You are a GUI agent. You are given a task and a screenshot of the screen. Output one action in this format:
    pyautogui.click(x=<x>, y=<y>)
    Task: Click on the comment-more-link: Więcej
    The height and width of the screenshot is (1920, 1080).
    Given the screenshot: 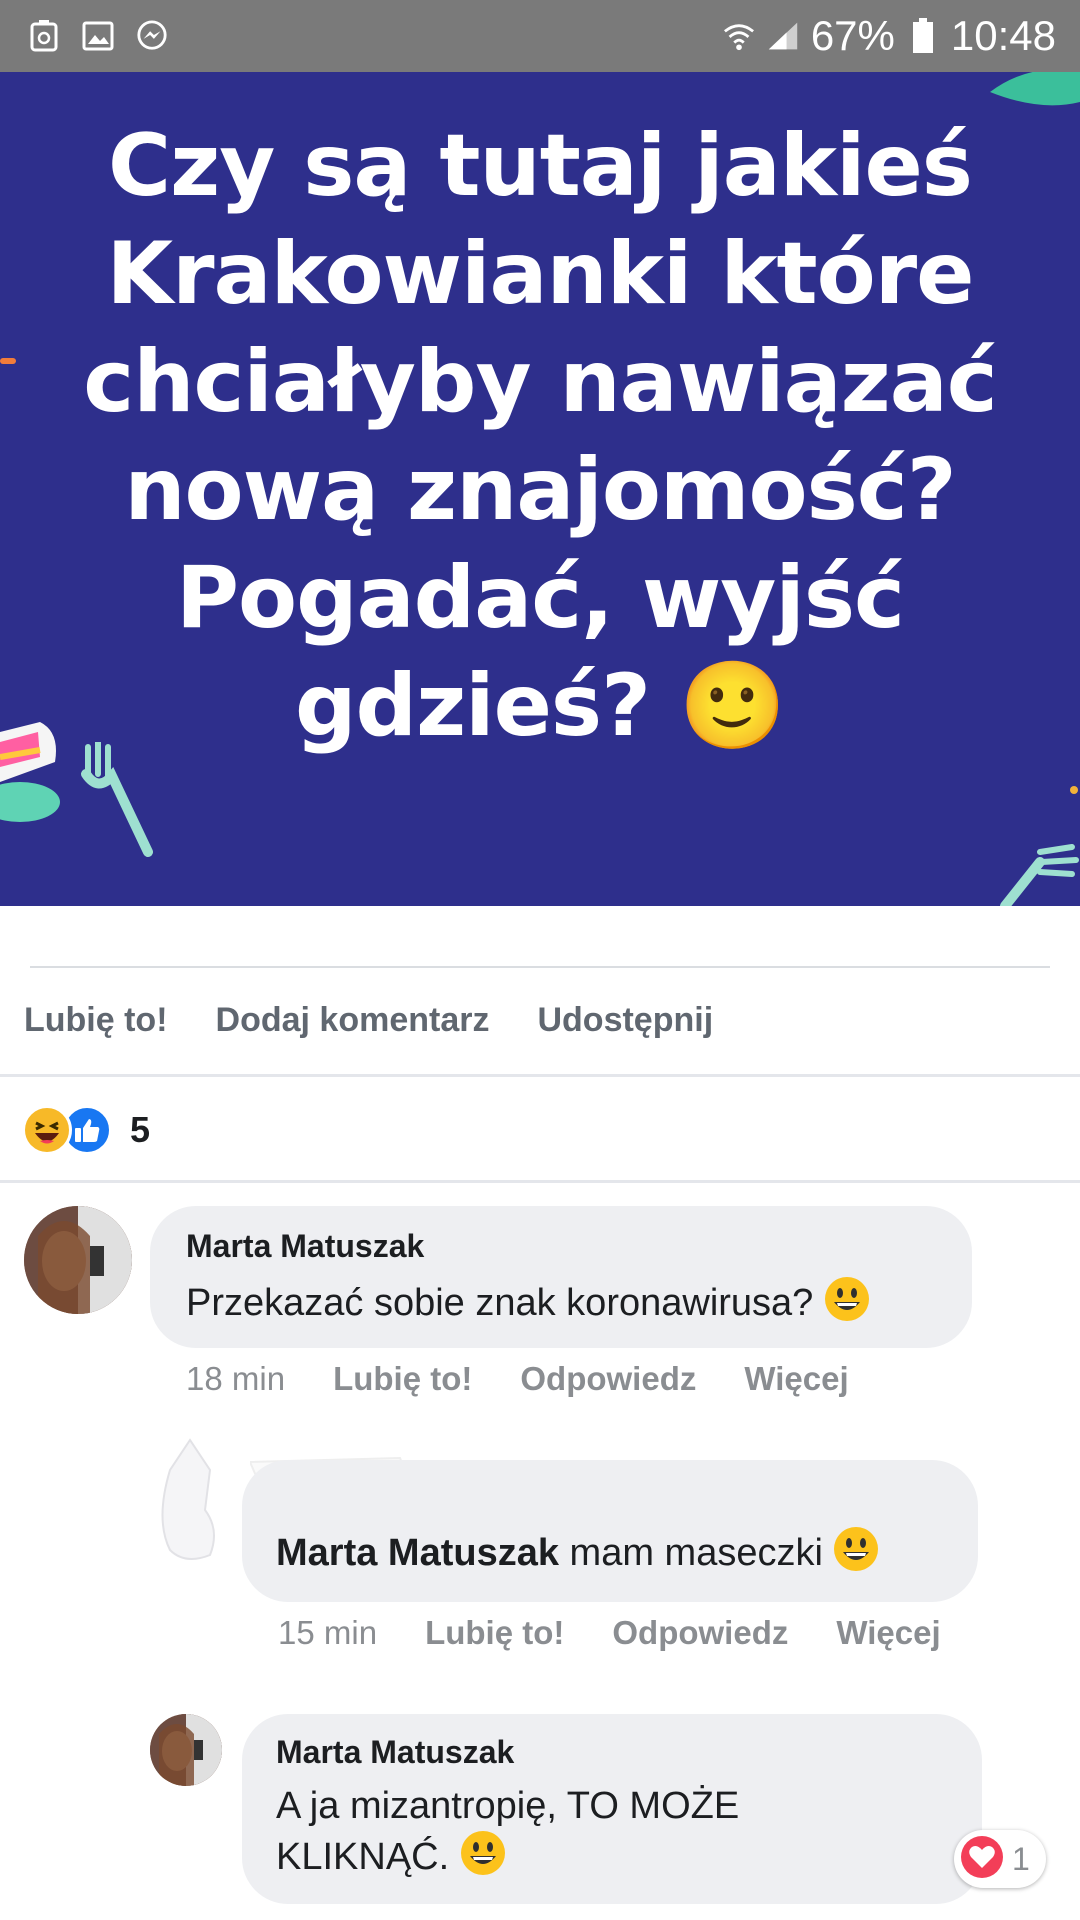 What is the action you would take?
    pyautogui.click(x=796, y=1379)
    